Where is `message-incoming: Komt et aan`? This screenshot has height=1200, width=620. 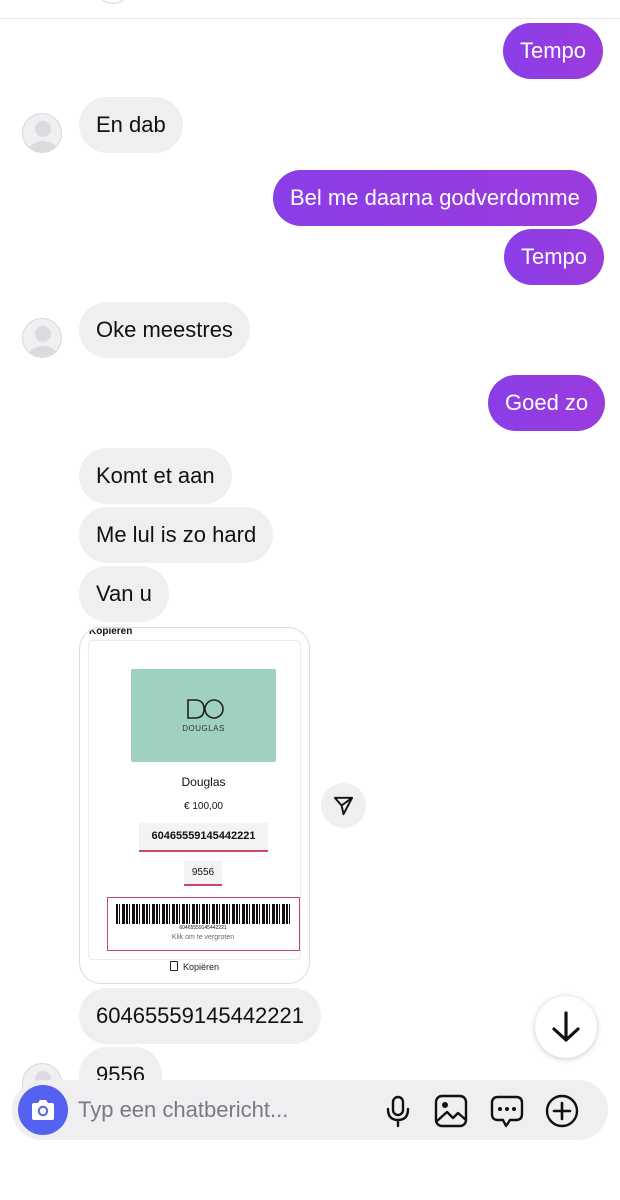
message-incoming: Komt et aan is located at coordinates (155, 476).